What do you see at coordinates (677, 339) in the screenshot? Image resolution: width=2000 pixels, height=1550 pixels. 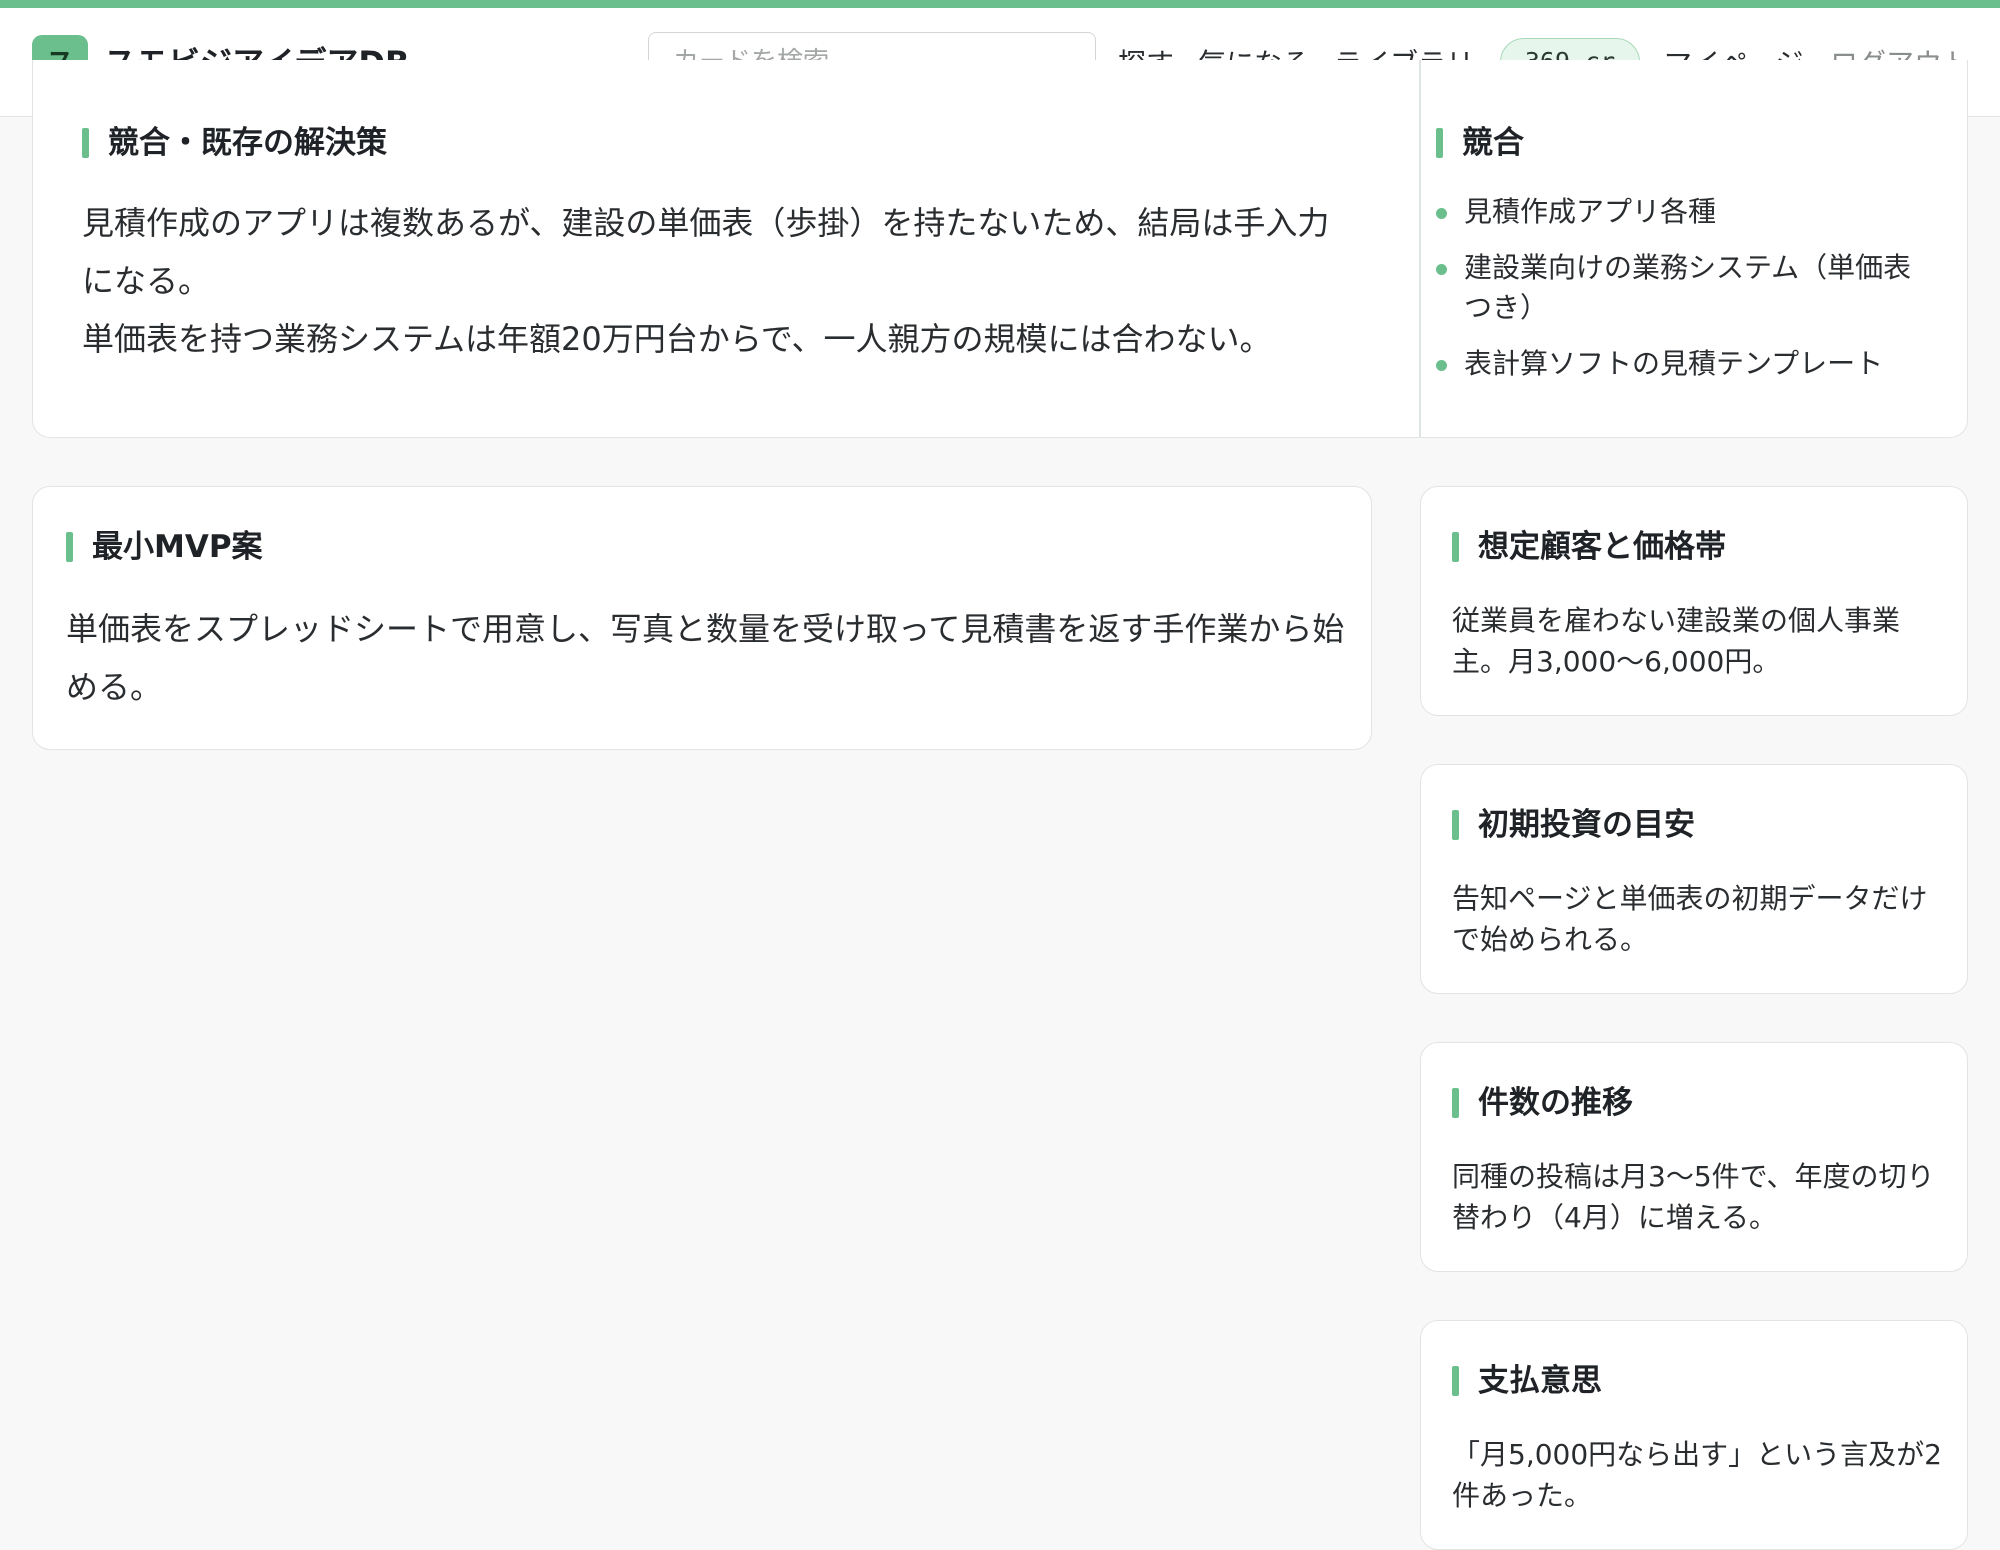 I see `competition-text-2: 単価表を持つ業務システムは年額20万円台からで、一人親方の規模には合わない。` at bounding box center [677, 339].